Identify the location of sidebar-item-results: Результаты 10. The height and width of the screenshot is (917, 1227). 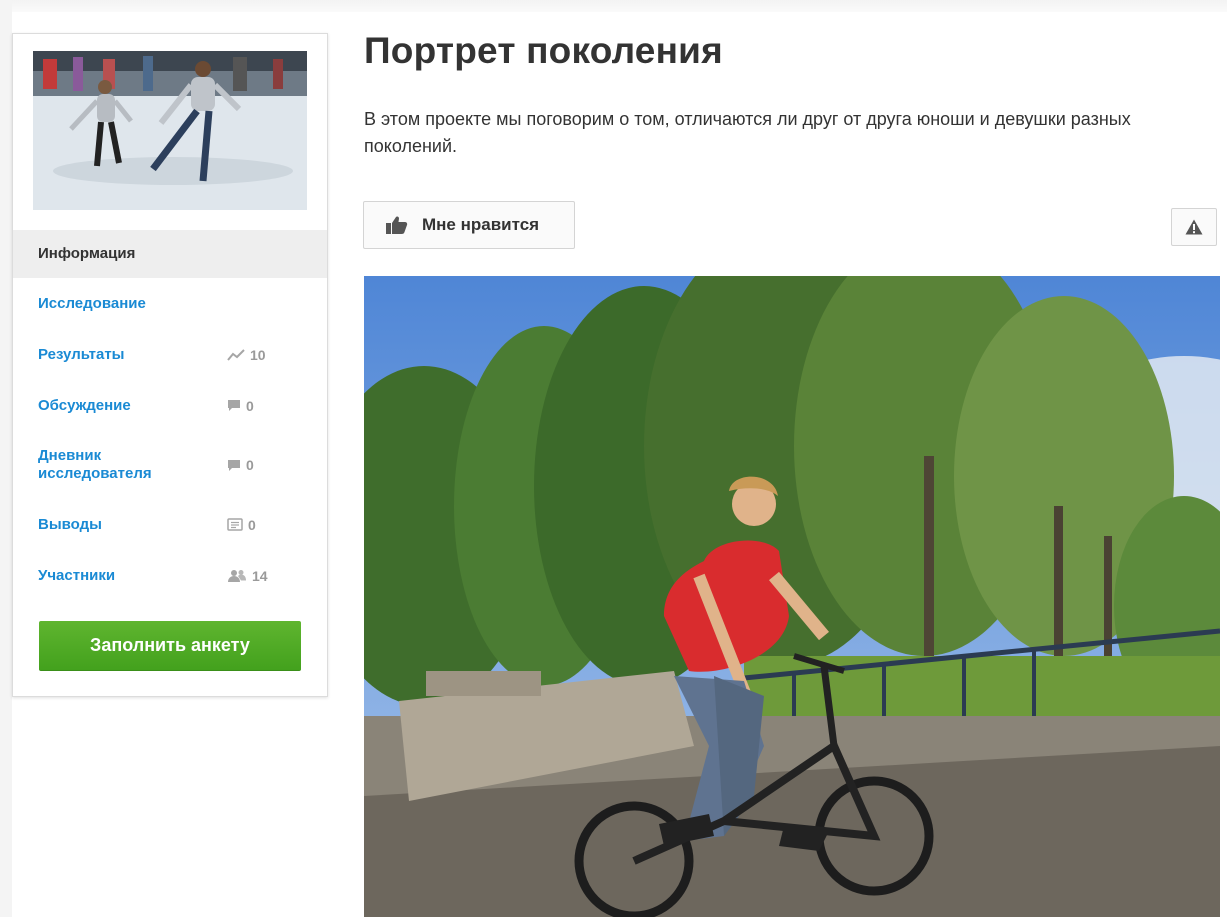
(170, 354).